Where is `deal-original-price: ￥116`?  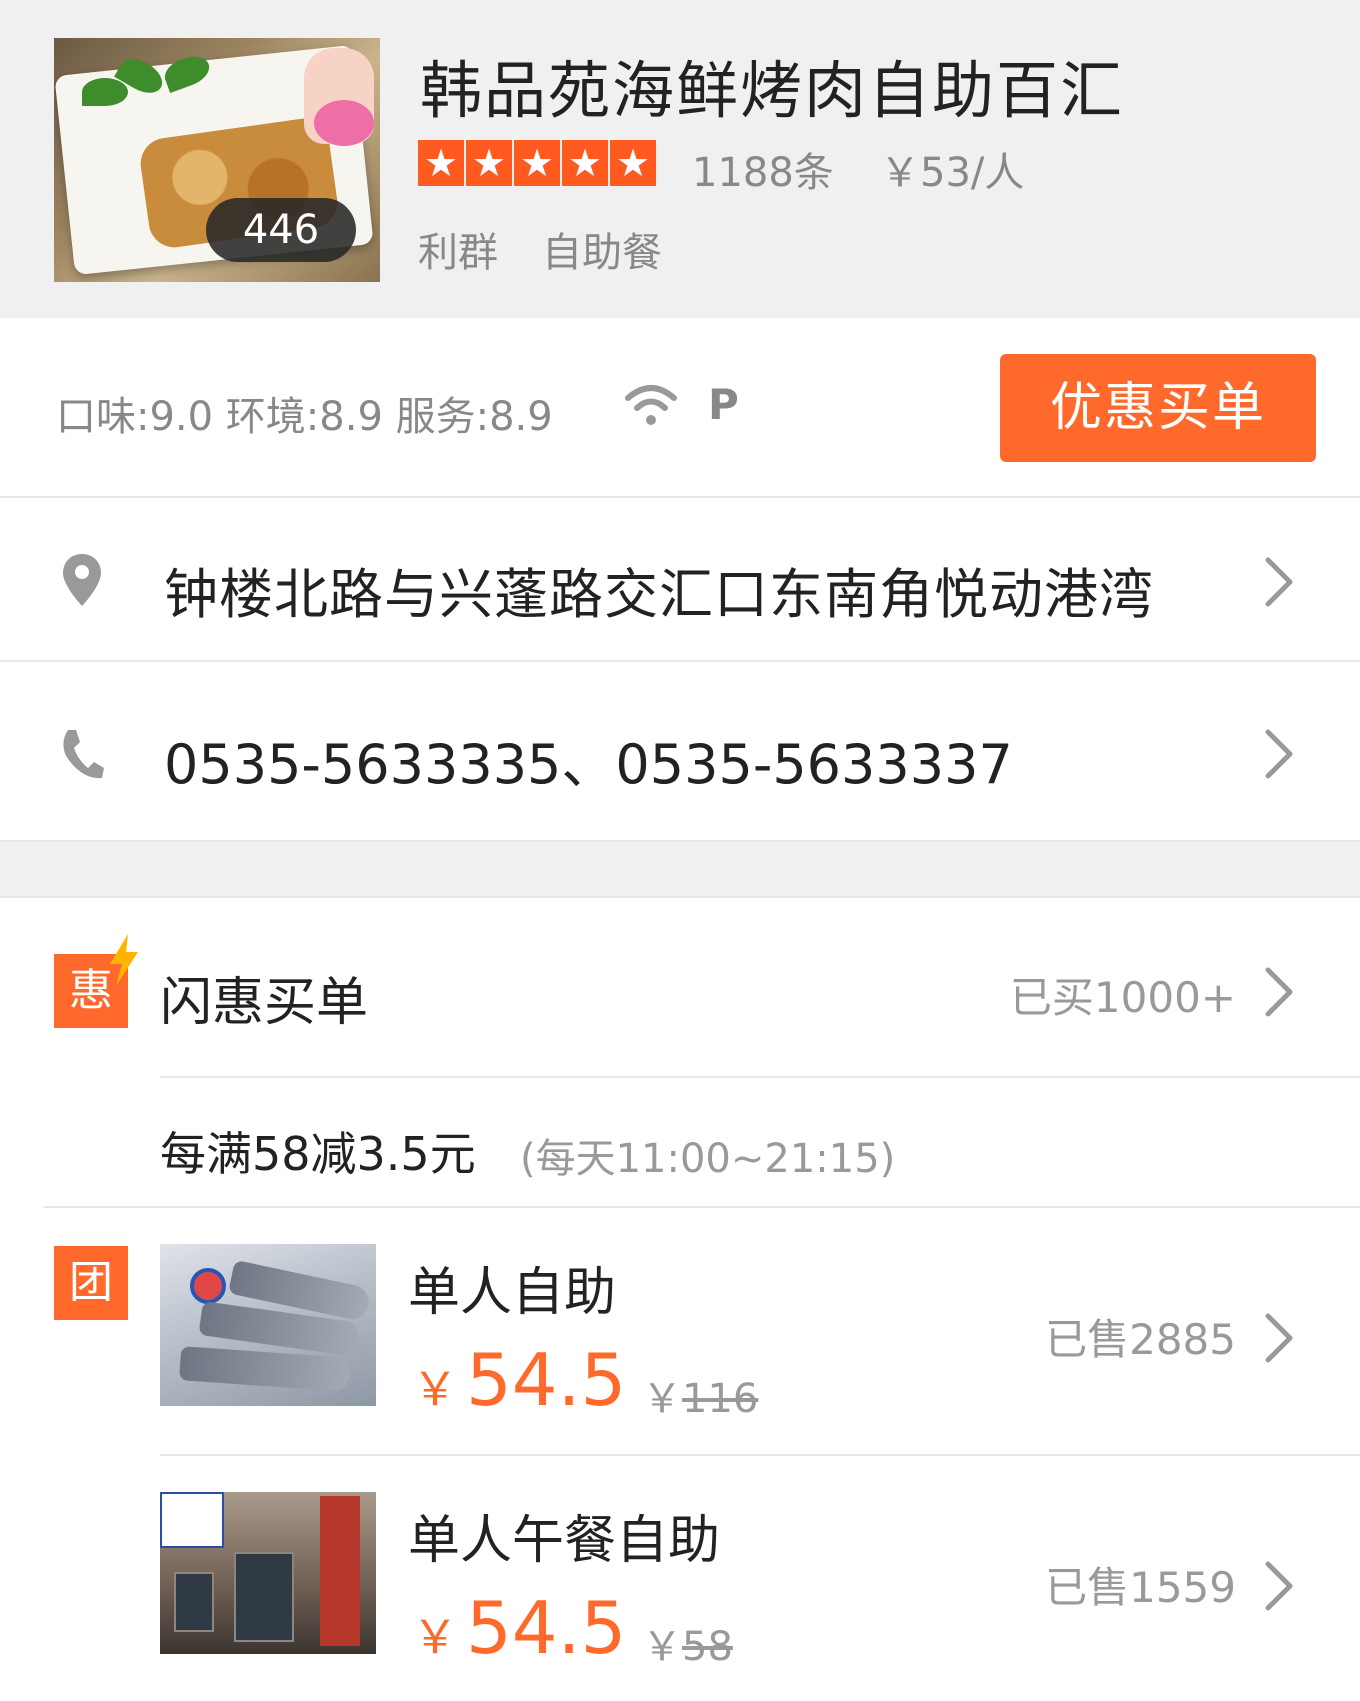 deal-original-price: ￥116 is located at coordinates (700, 1395).